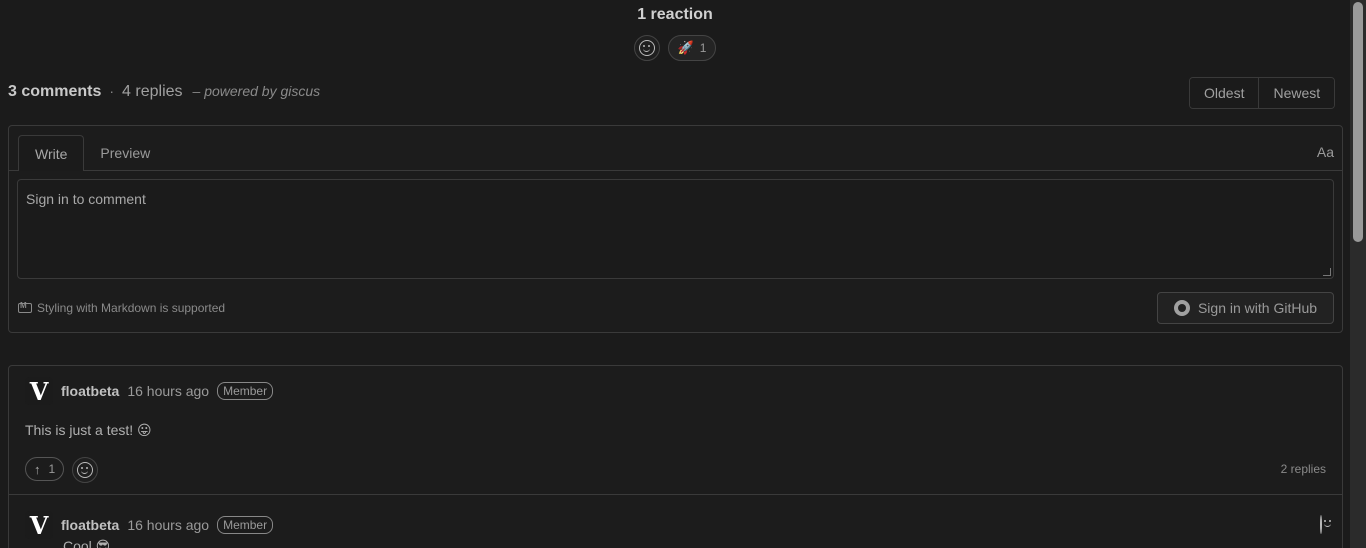 This screenshot has height=548, width=1366. What do you see at coordinates (300, 91) in the screenshot?
I see `giscus-link: giscus` at bounding box center [300, 91].